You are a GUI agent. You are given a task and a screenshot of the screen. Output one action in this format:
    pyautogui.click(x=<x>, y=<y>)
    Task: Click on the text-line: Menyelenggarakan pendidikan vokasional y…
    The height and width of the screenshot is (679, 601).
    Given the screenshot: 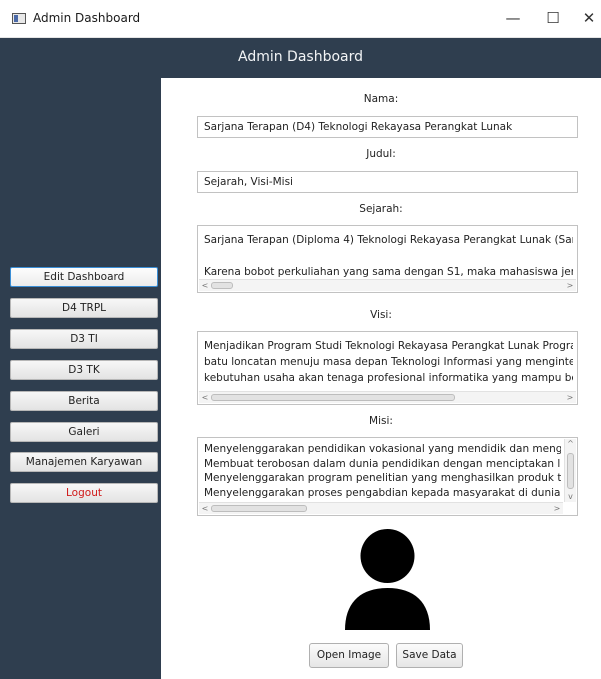 What is the action you would take?
    pyautogui.click(x=382, y=449)
    